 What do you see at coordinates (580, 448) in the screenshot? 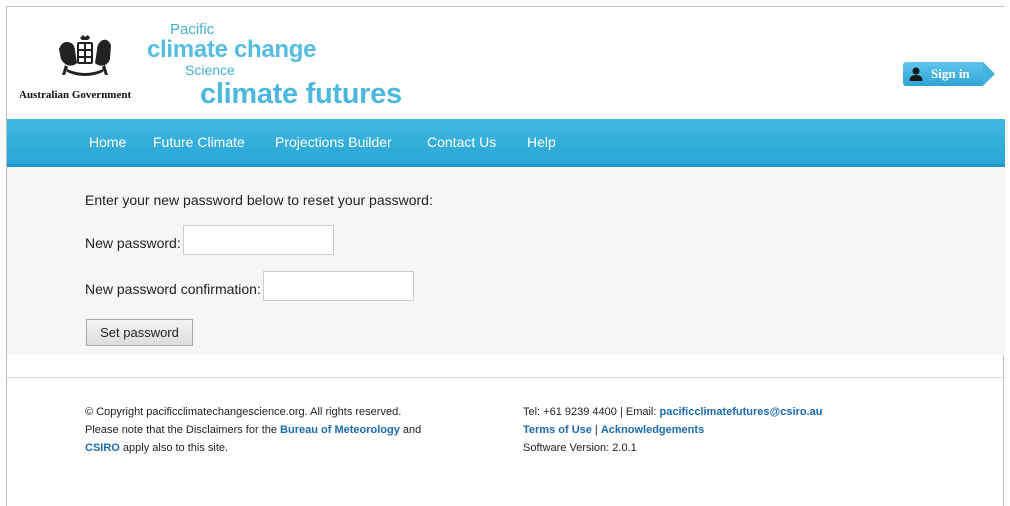
I see `software-version: Software Version: 2.0.1` at bounding box center [580, 448].